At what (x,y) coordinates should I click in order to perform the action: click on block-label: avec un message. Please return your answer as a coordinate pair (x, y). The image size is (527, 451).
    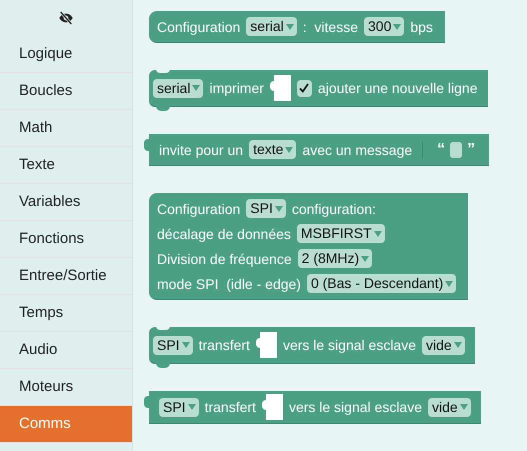
    Looking at the image, I should click on (357, 150).